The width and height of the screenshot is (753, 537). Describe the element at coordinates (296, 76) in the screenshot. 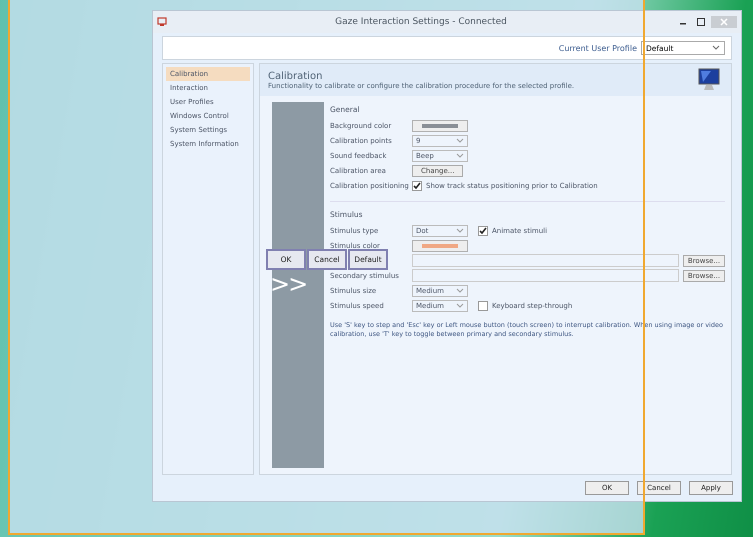

I see `section-title: Calibration` at that location.